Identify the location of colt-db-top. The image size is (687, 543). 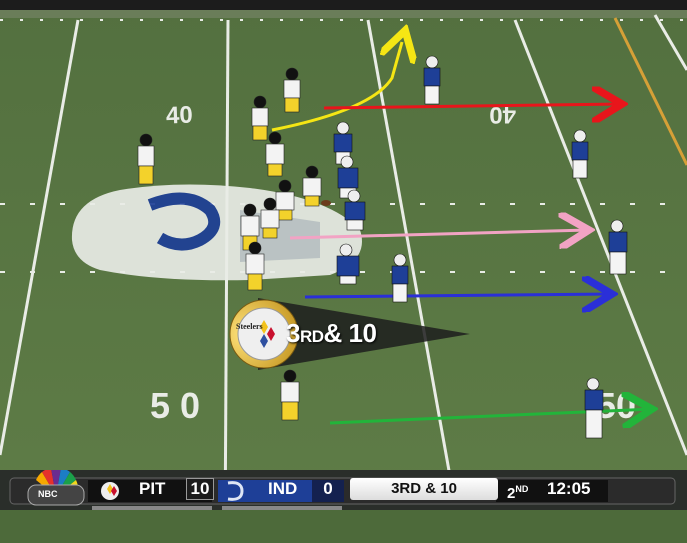
(432, 80).